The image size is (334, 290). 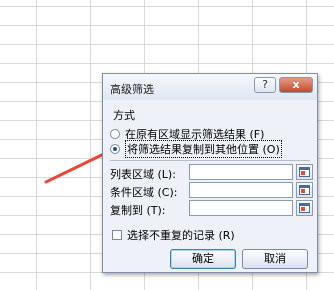 I want to click on ok-button: 确定, so click(x=203, y=259).